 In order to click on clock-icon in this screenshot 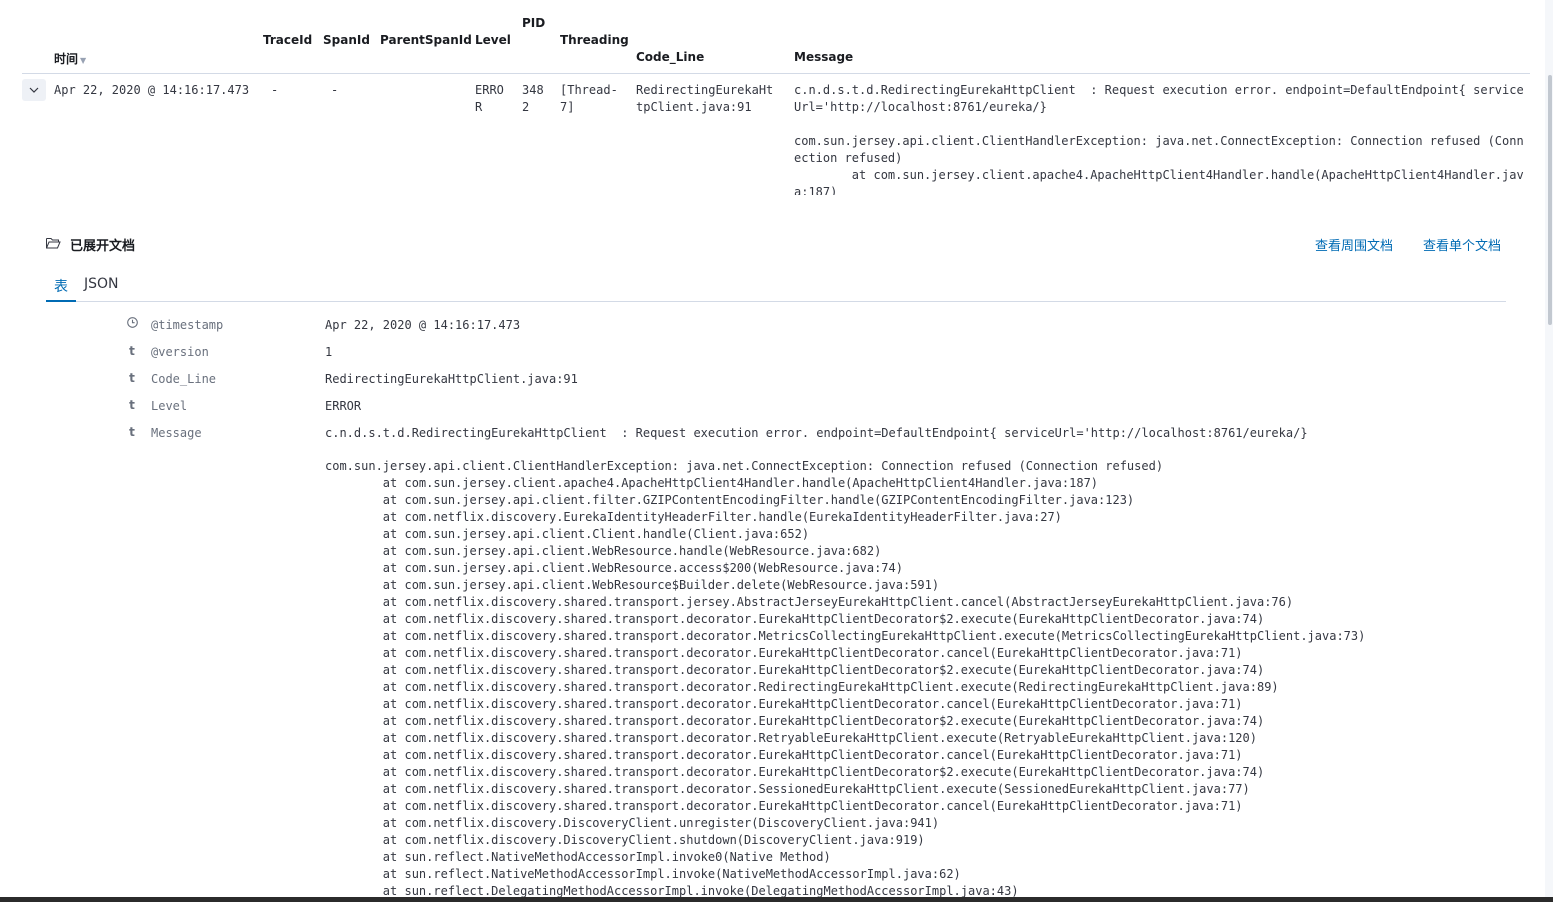, I will do `click(132, 324)`.